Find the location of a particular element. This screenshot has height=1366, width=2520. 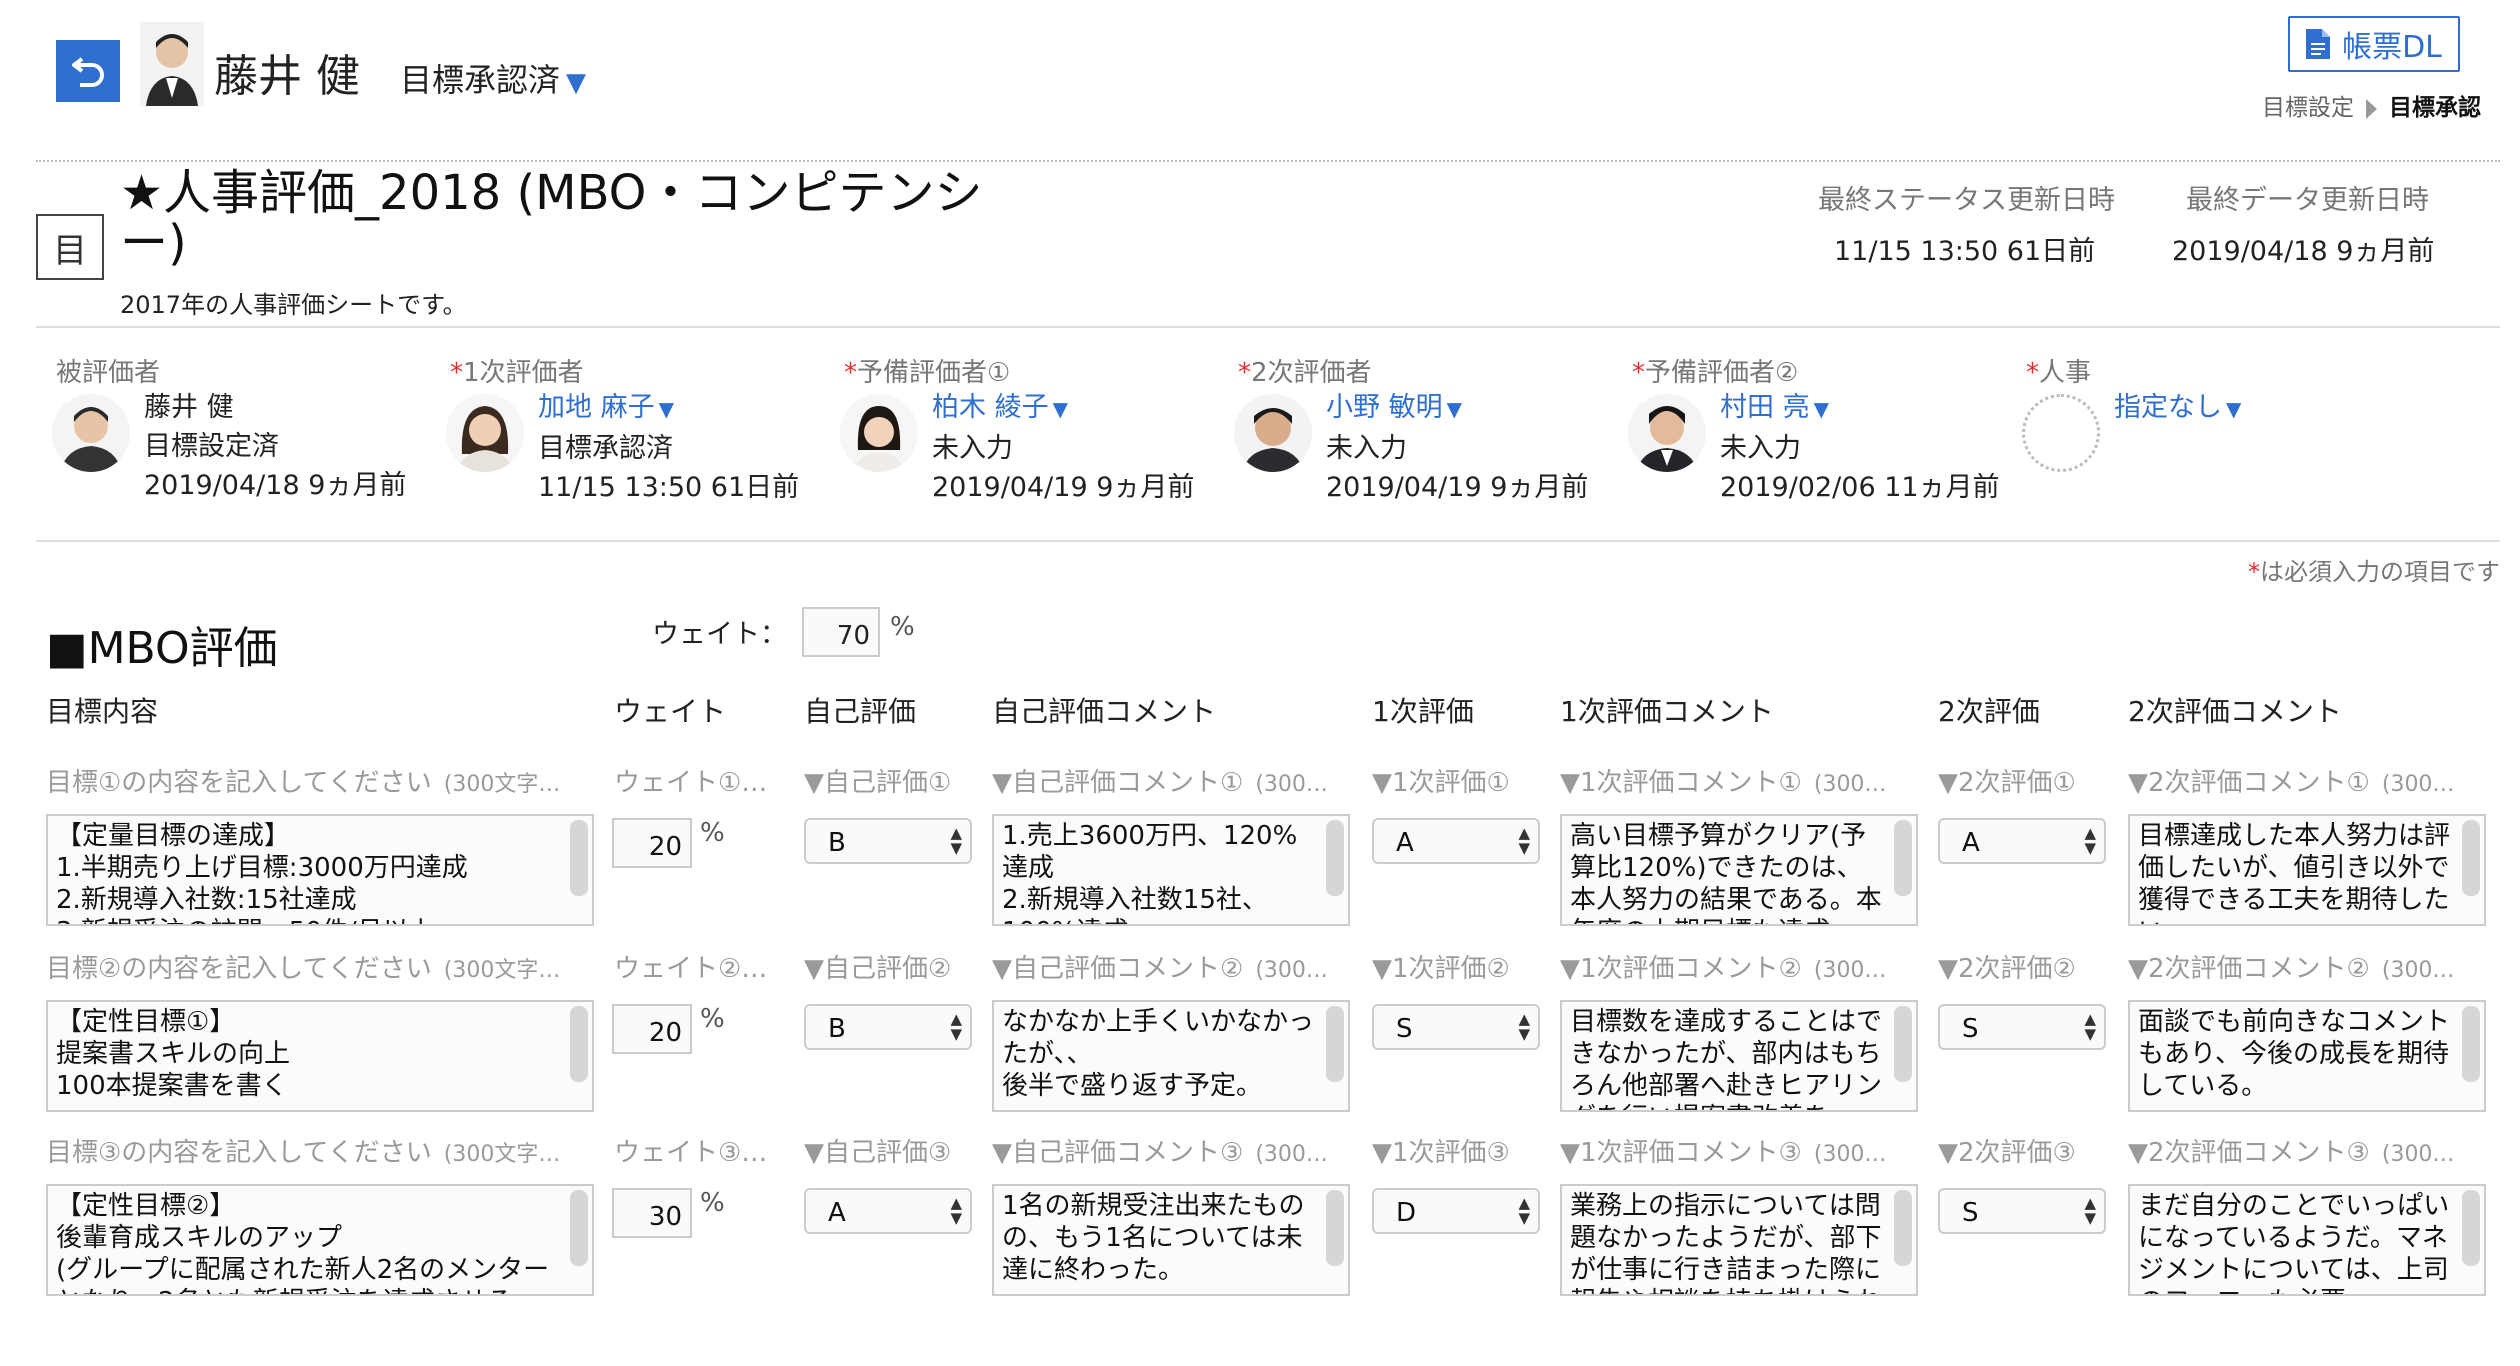

user-name: 藤井 健 is located at coordinates (287, 76).